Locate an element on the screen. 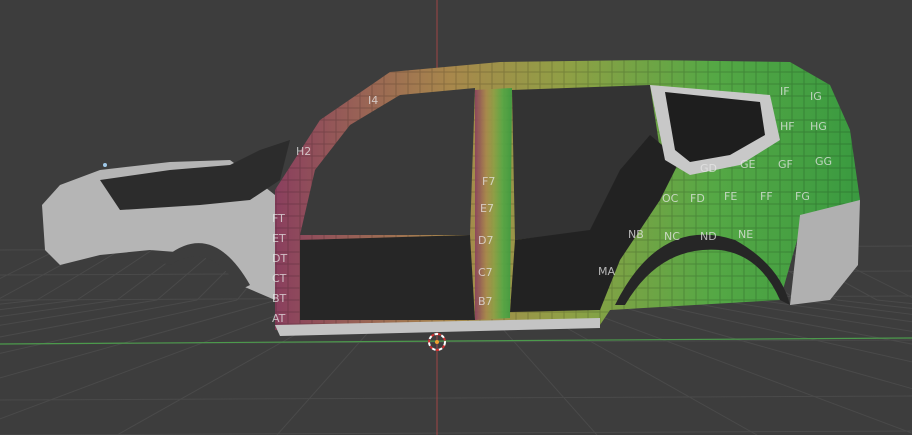 Image resolution: width=912 pixels, height=435 pixels. texture-label: GF is located at coordinates (785, 164).